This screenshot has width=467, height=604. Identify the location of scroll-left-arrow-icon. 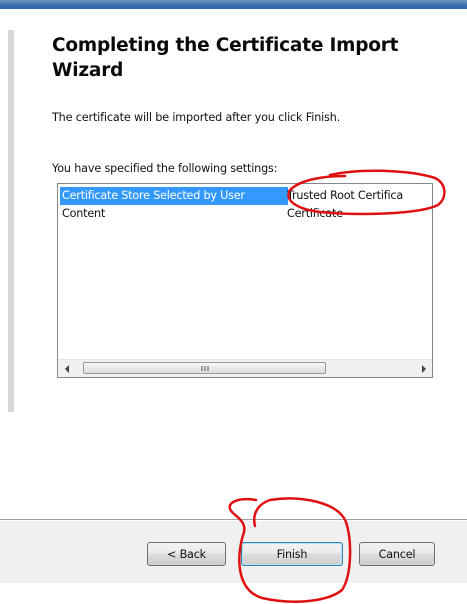
(66, 368).